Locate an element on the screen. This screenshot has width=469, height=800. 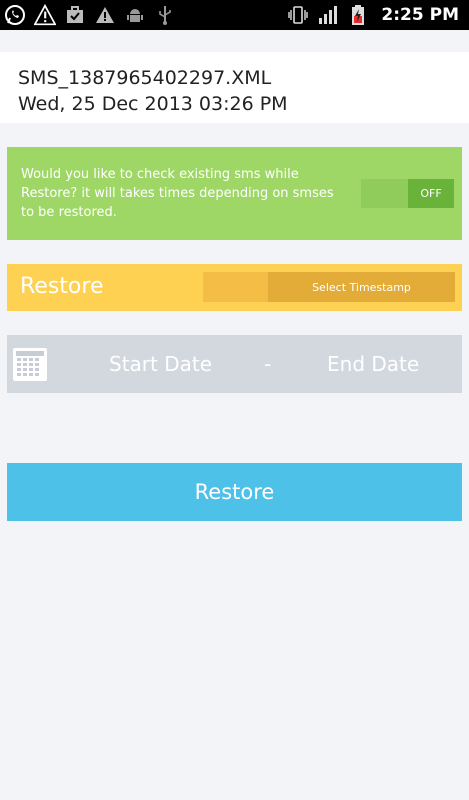
restore-button: Restore is located at coordinates (234, 492).